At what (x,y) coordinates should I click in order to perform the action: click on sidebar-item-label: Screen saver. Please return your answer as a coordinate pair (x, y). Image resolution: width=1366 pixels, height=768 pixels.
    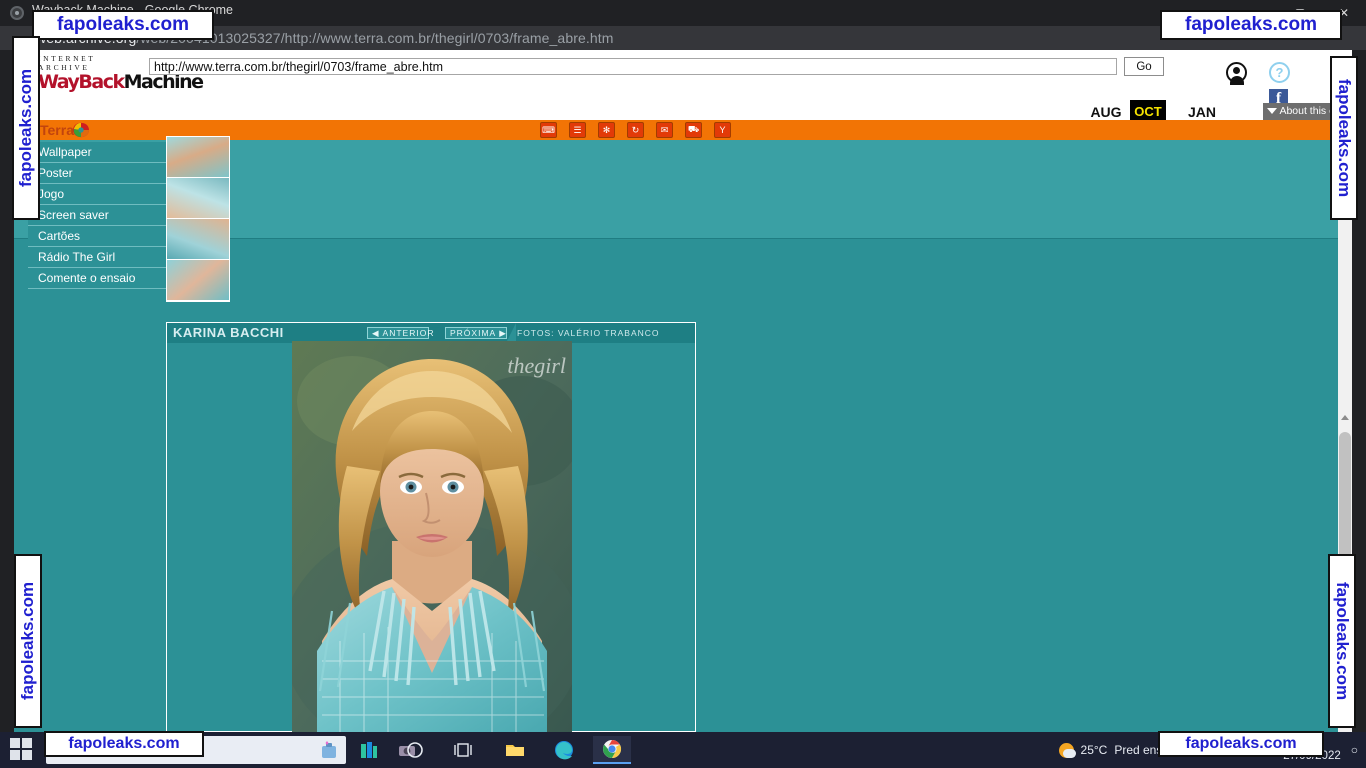
    Looking at the image, I should click on (73, 215).